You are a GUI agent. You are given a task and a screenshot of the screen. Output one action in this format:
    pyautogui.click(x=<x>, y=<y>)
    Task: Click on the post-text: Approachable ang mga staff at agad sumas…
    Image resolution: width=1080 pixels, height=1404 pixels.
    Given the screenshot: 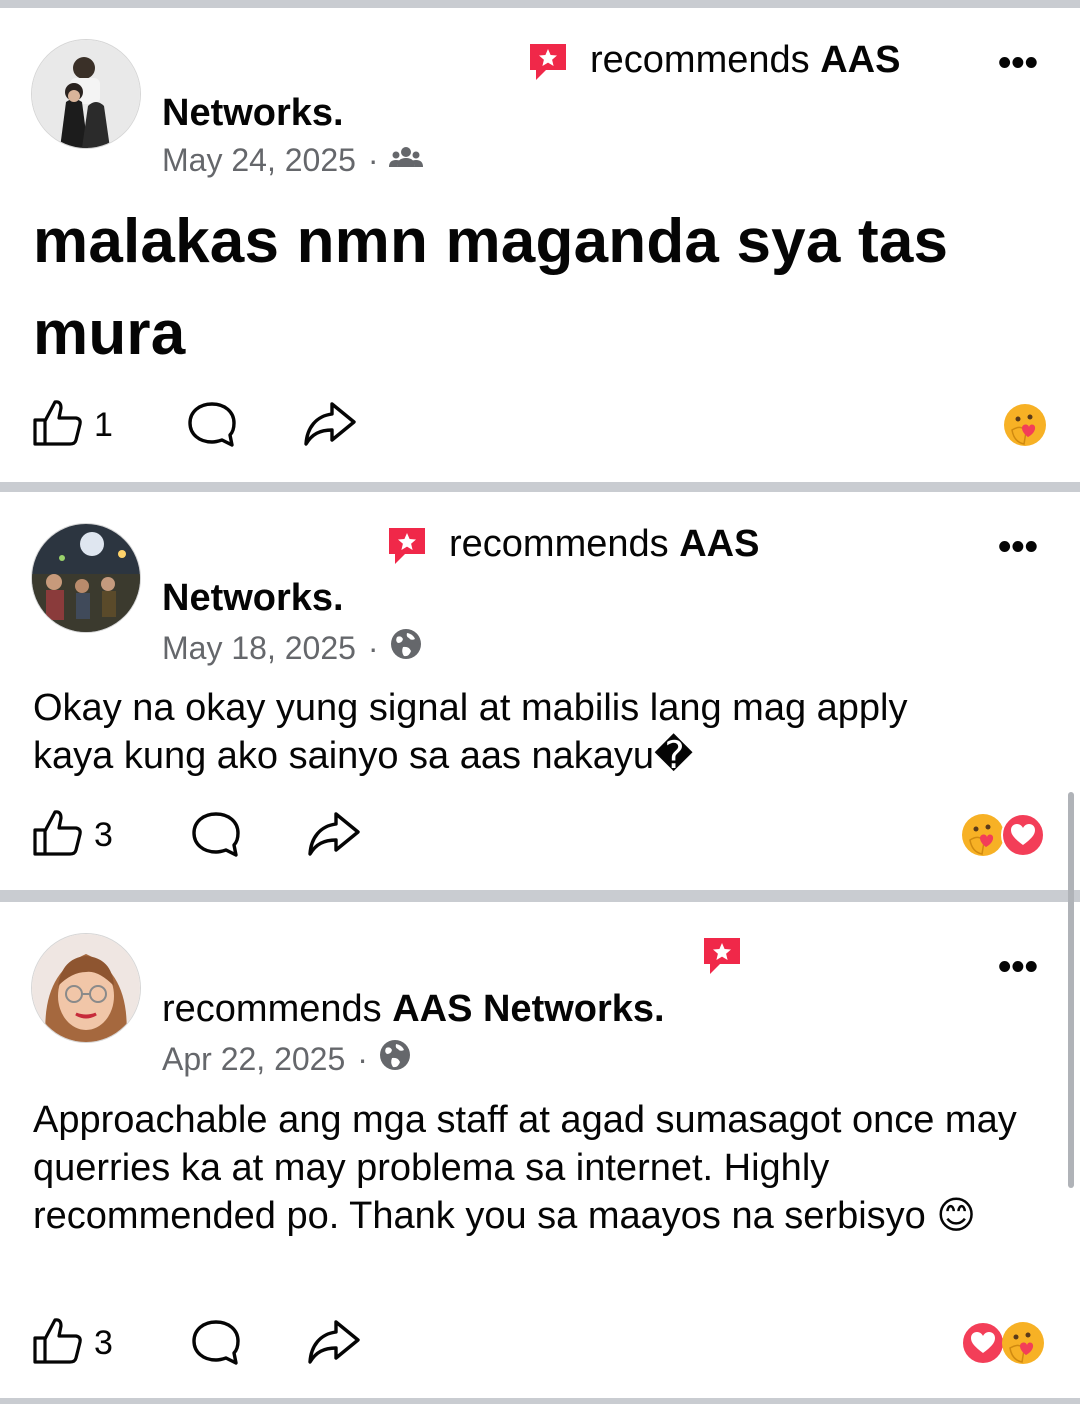 What is the action you would take?
    pyautogui.click(x=525, y=1168)
    